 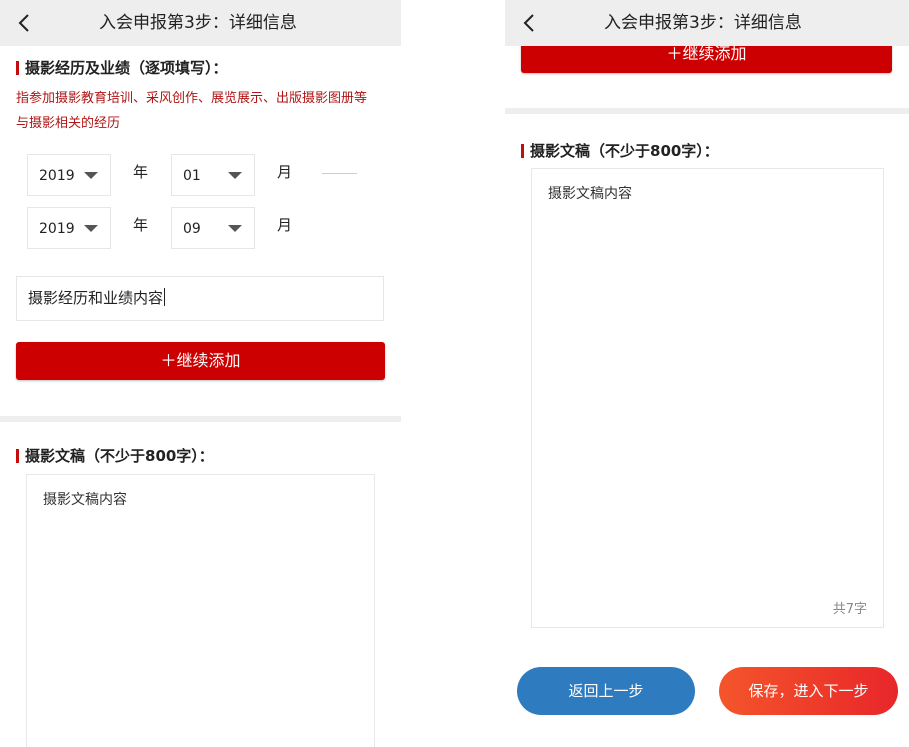 What do you see at coordinates (213, 175) in the screenshot?
I see `start-month-select: 01` at bounding box center [213, 175].